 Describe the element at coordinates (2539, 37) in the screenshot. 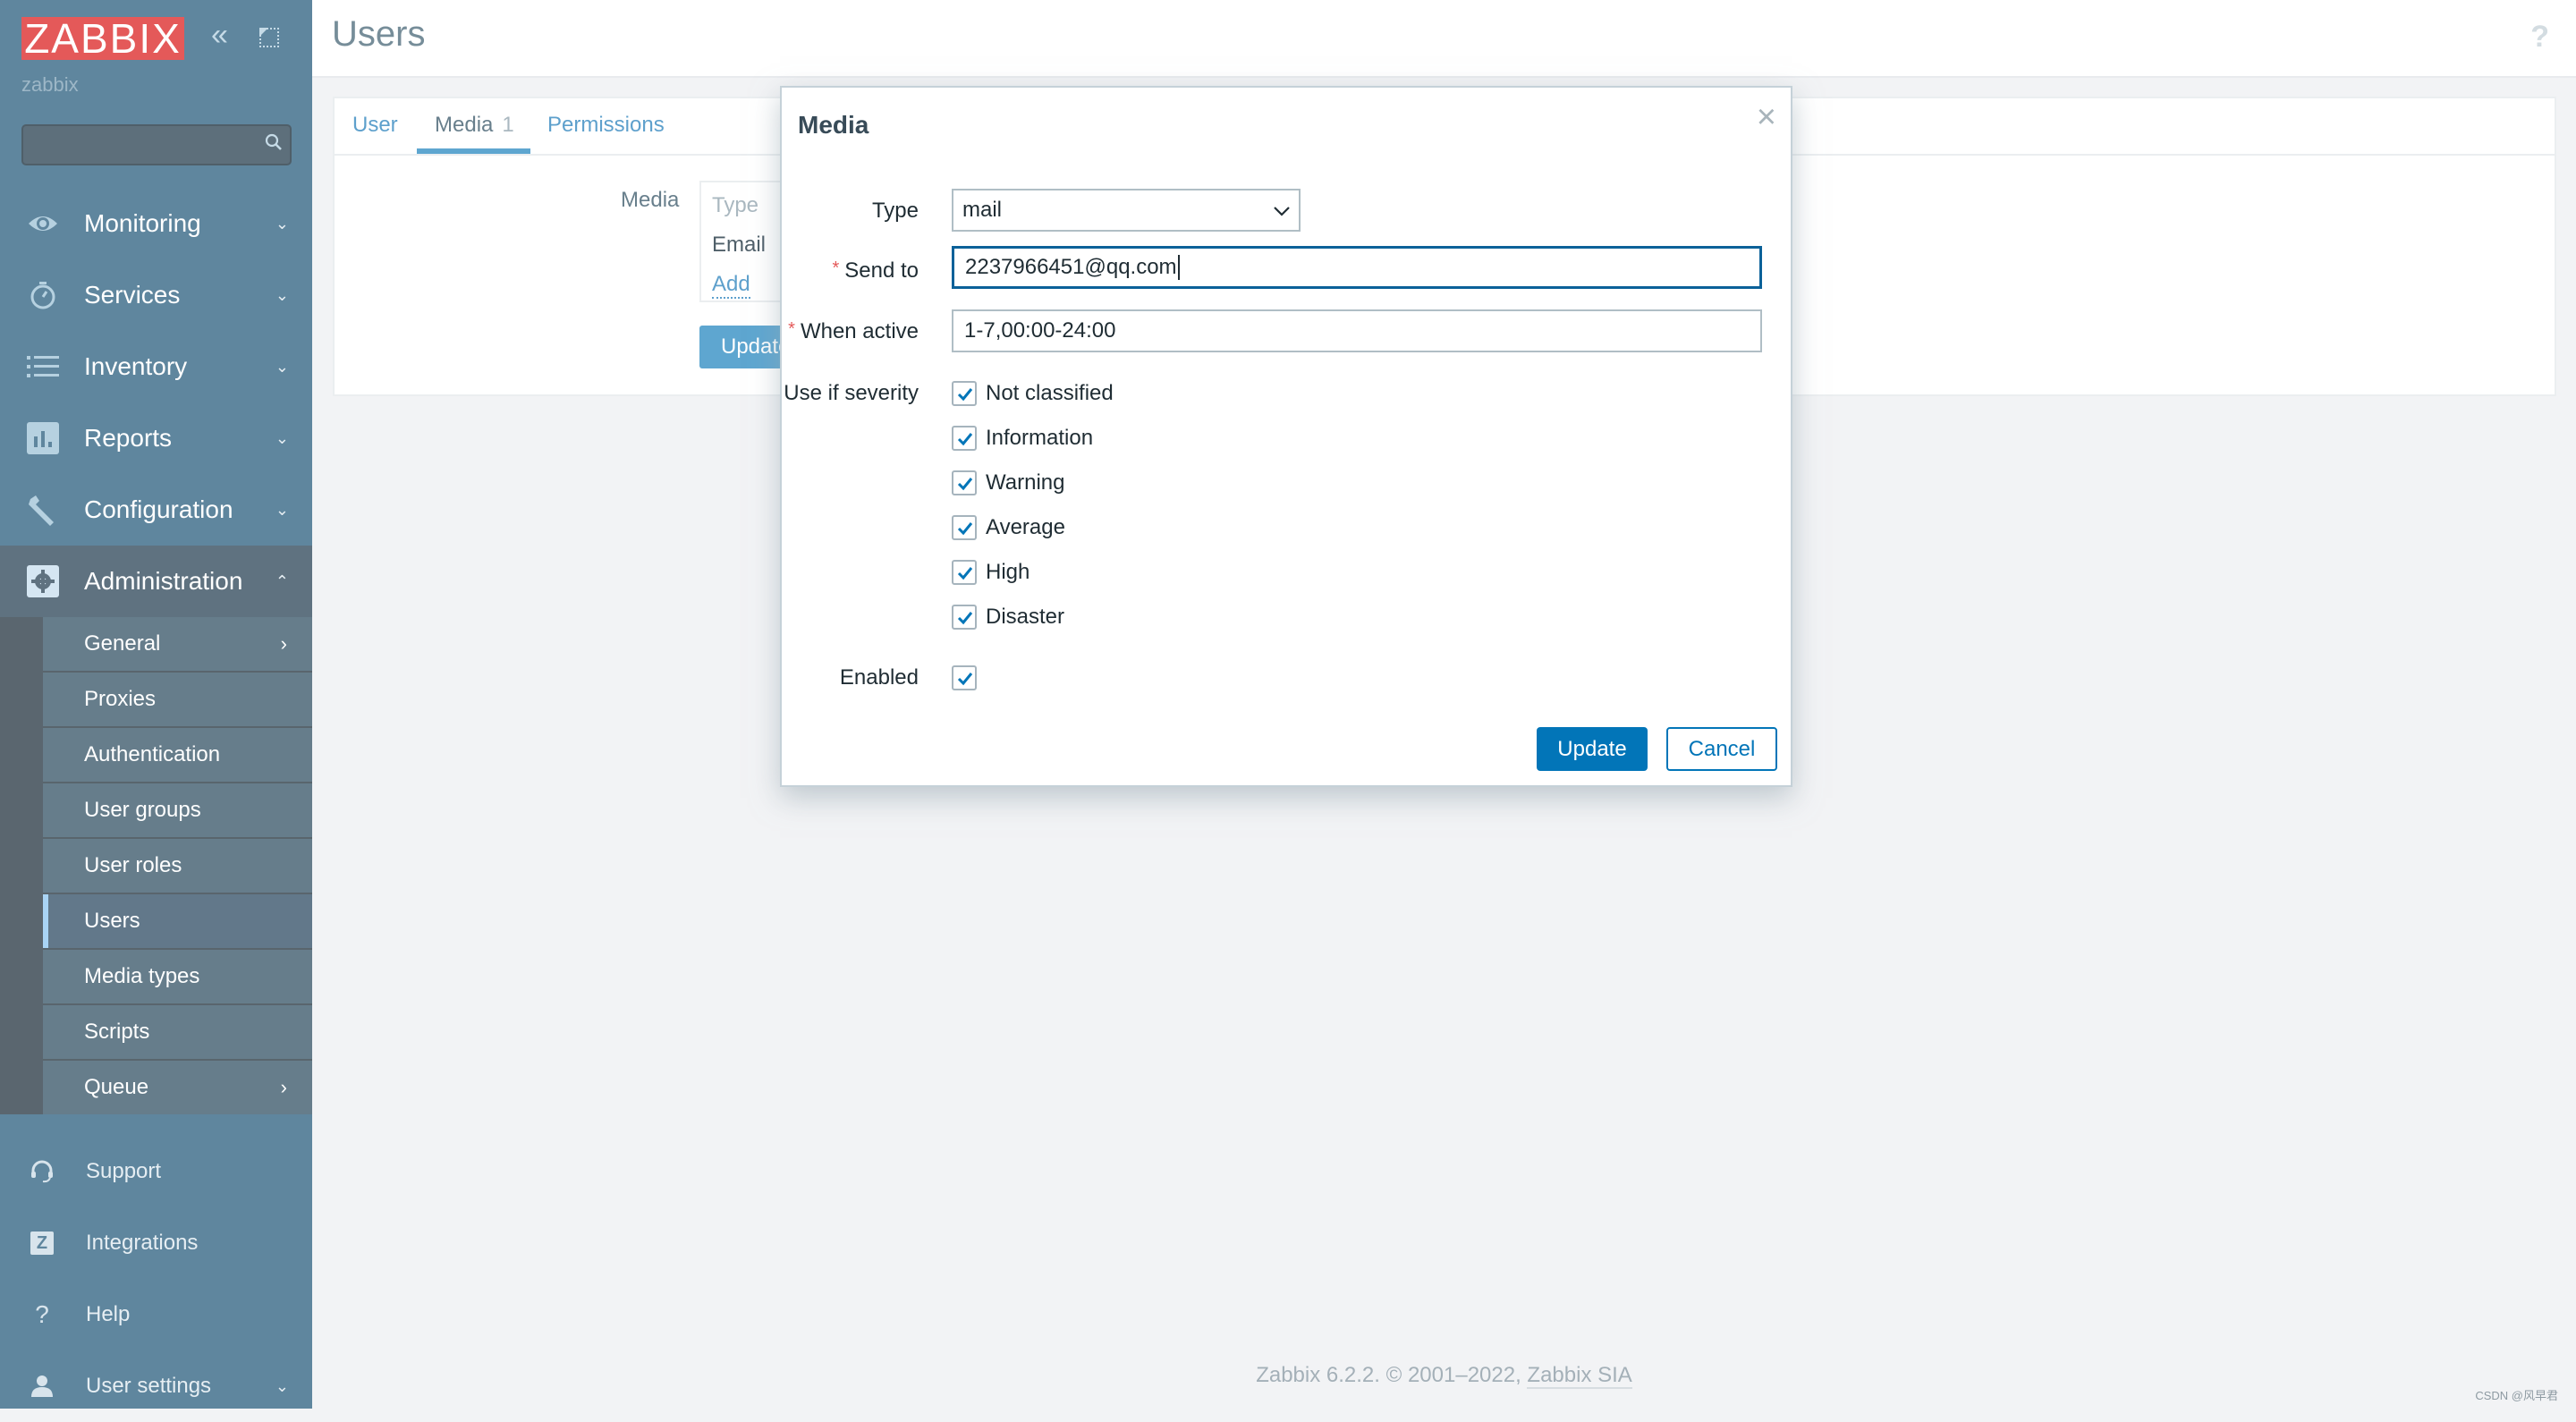

I see `help-icon: ?` at that location.